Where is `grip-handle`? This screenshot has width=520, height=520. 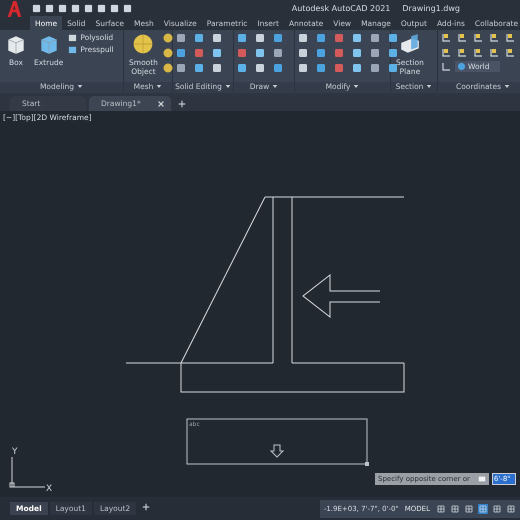
grip-handle is located at coordinates (367, 464).